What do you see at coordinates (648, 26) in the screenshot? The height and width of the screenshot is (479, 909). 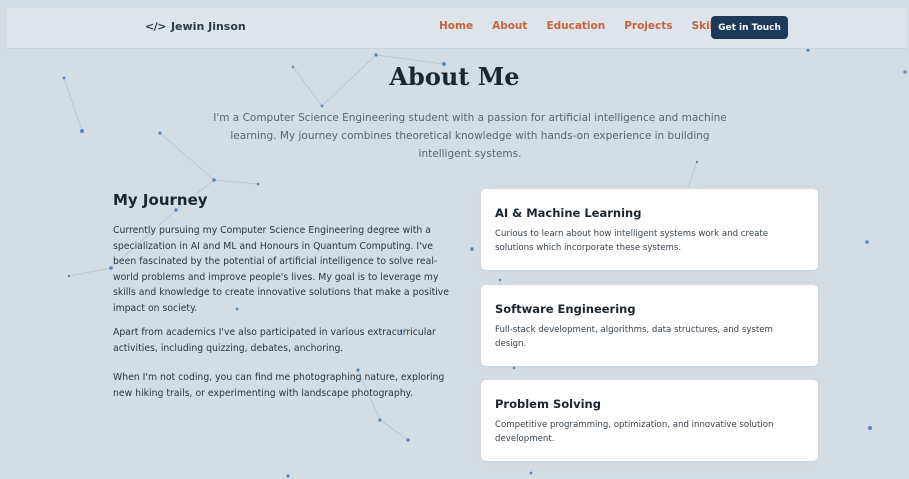 I see `nav-link-projects: Projects` at bounding box center [648, 26].